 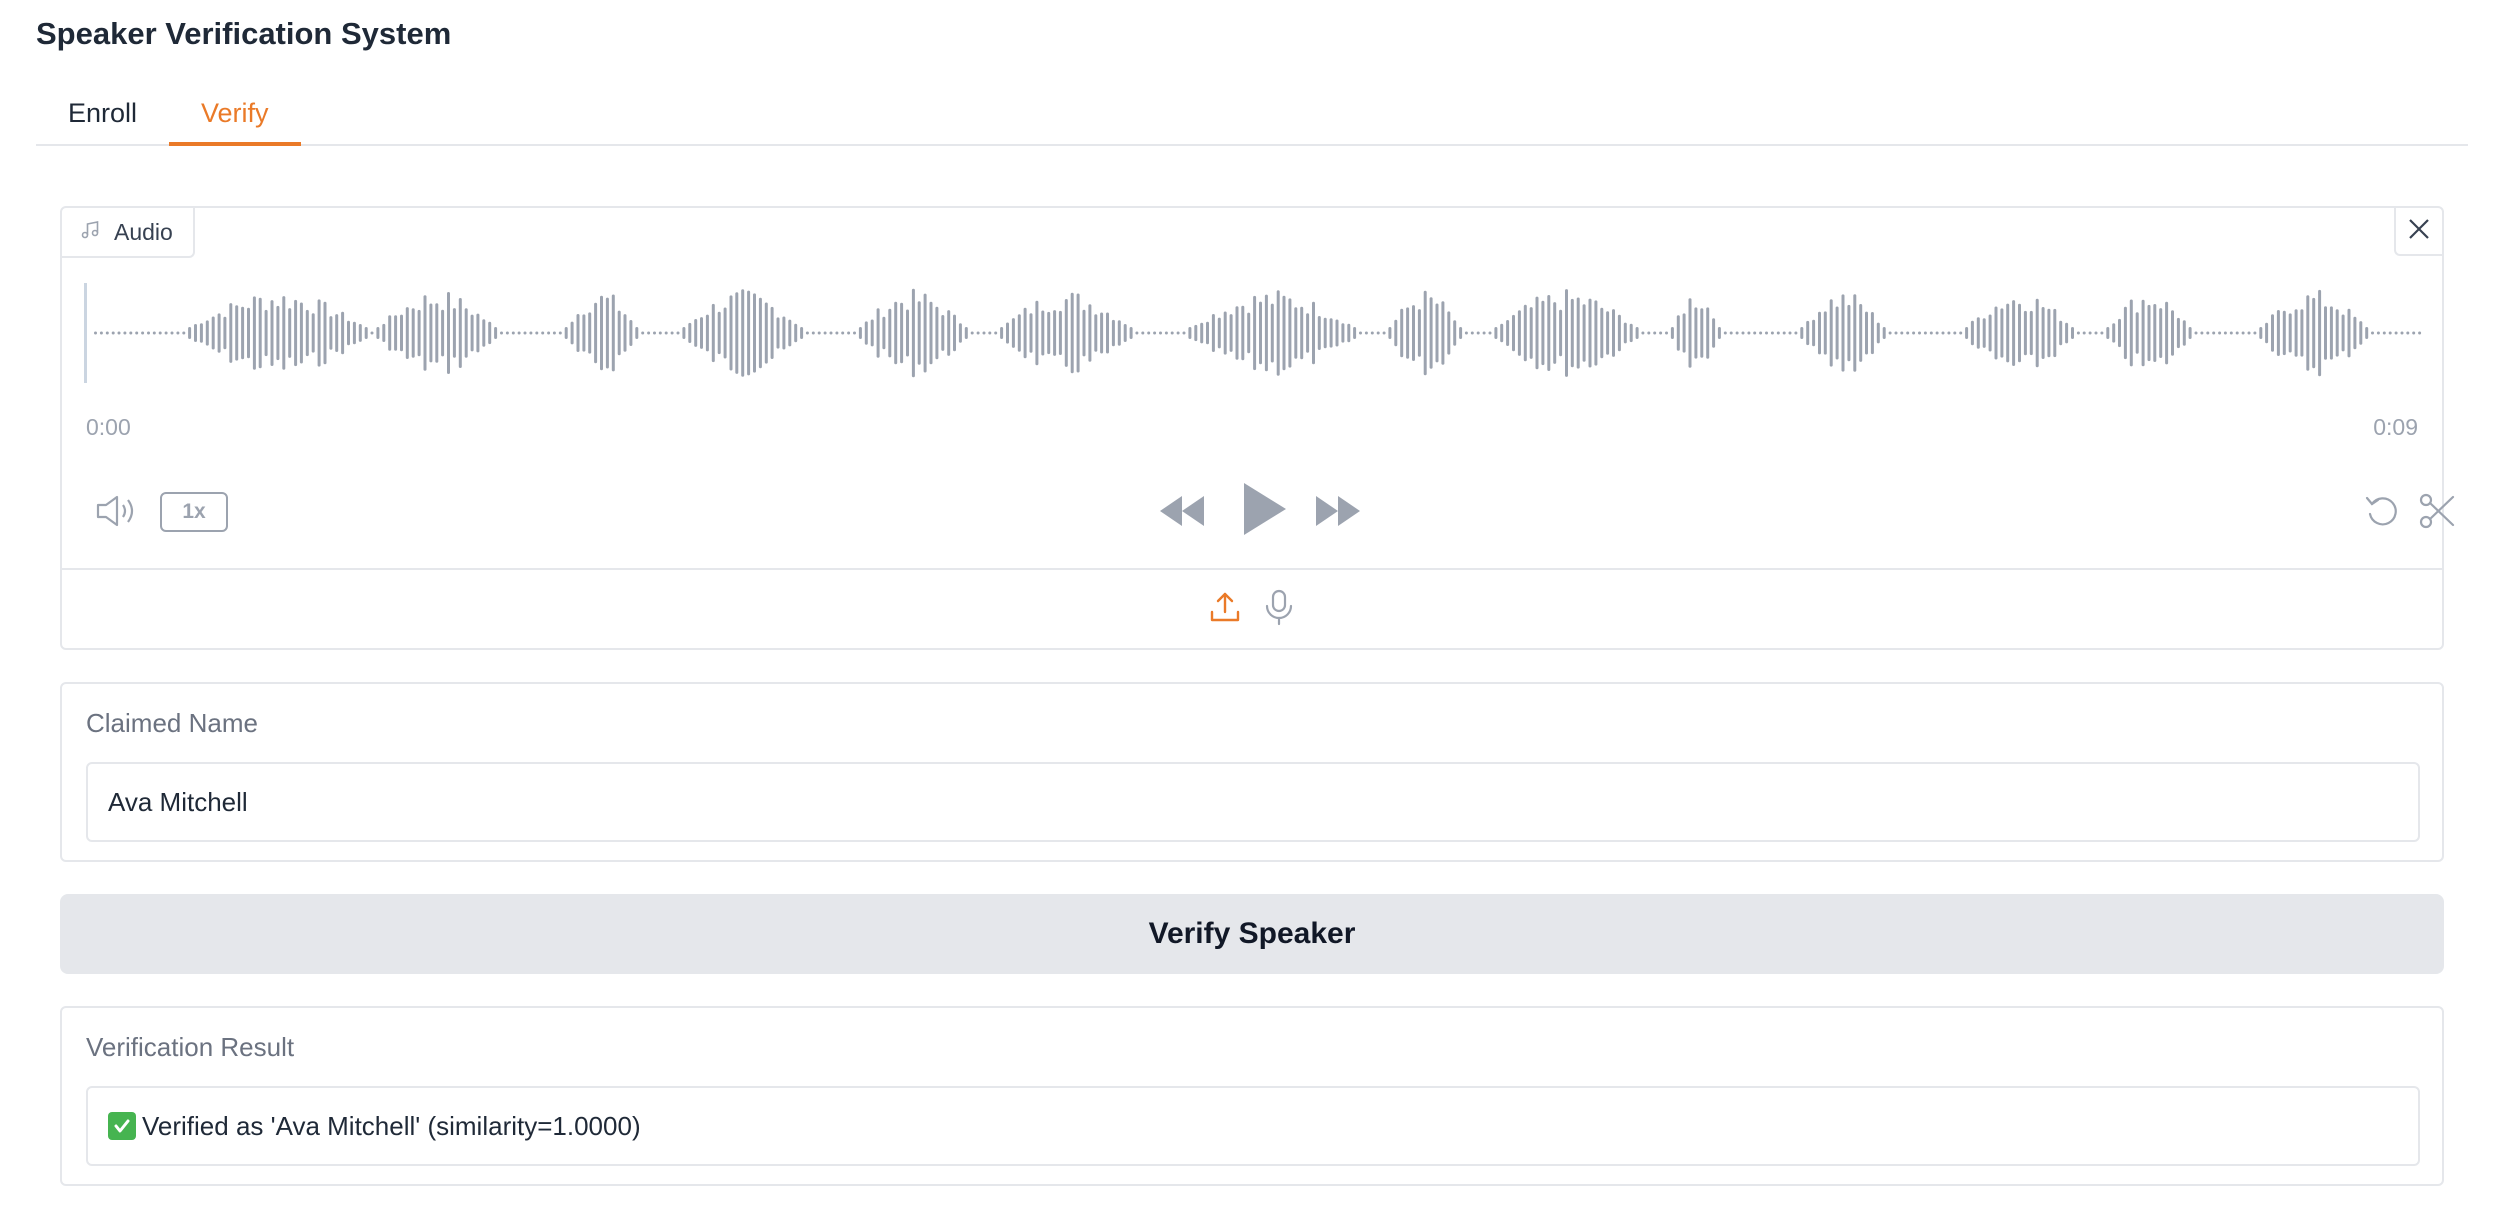 I want to click on play-button, so click(x=1265, y=511).